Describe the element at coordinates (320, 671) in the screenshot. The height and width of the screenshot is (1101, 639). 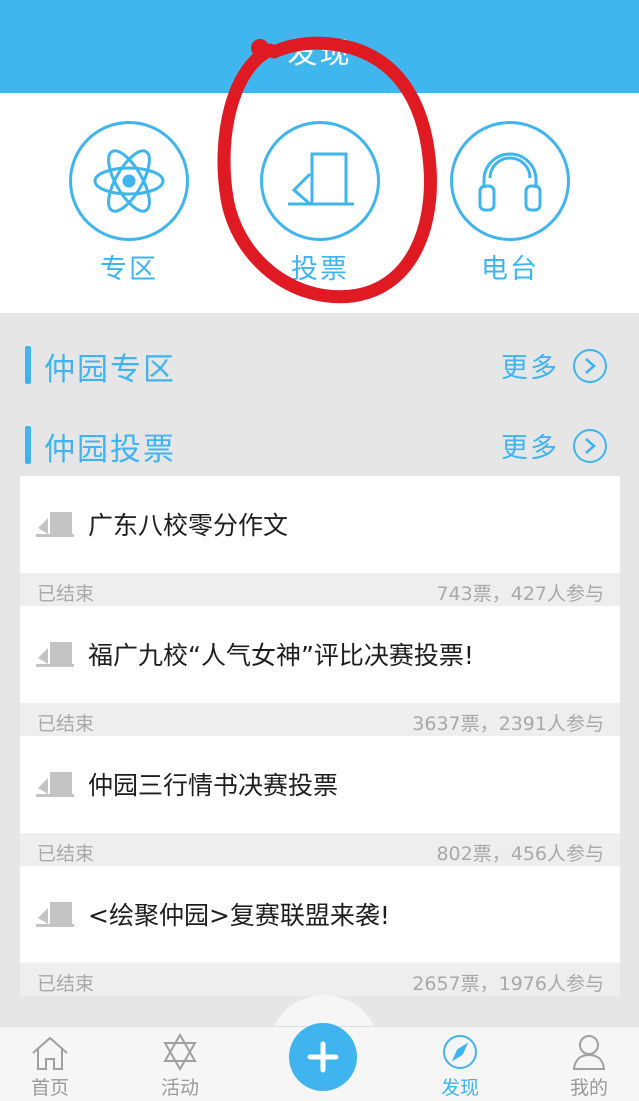
I see `list-item: 福广九校“人气女神”评比决赛投票! 已结束 3637票，2391人参与` at that location.